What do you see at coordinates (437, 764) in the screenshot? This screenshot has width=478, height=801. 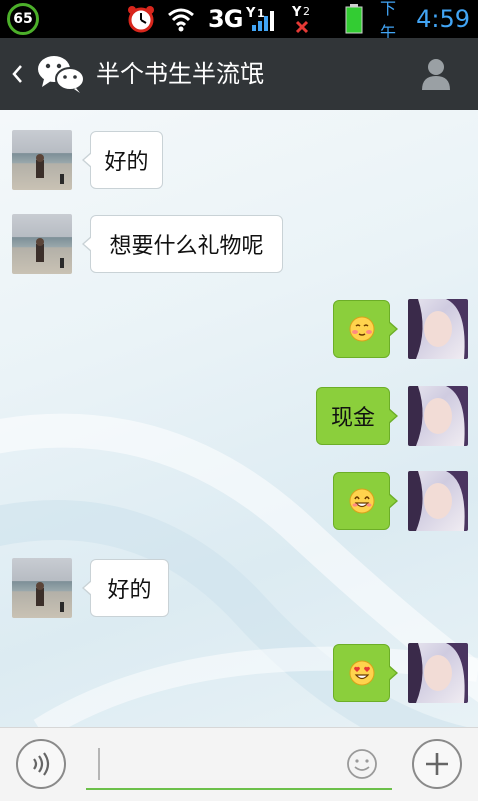 I see `plus-icon` at bounding box center [437, 764].